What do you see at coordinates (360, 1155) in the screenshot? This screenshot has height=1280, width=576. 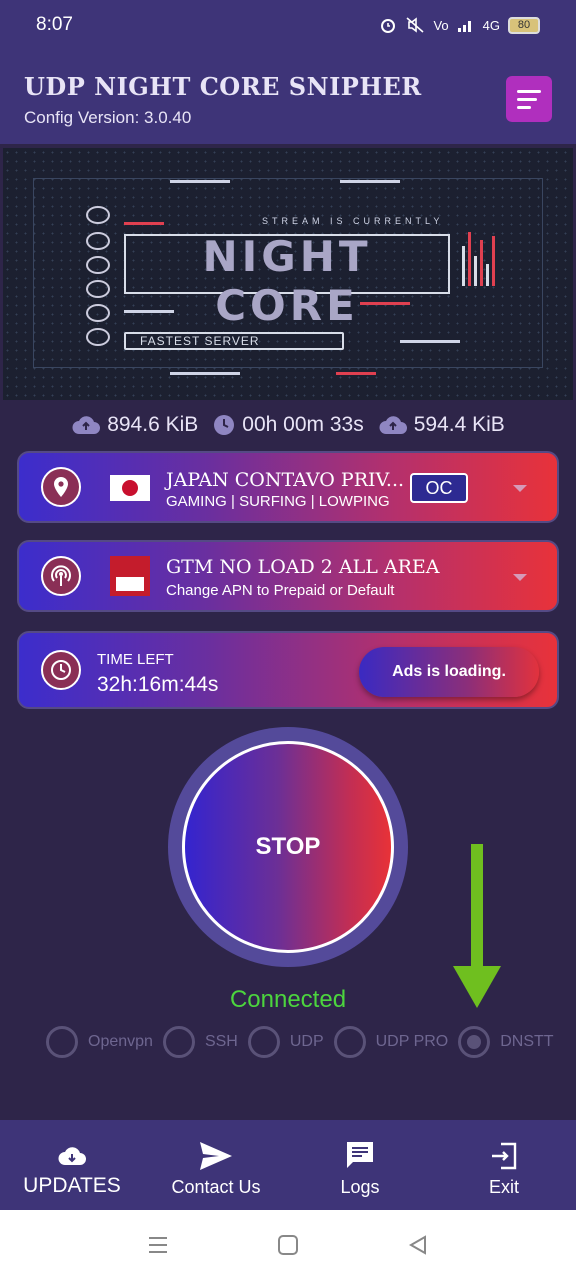 I see `chat-icon` at bounding box center [360, 1155].